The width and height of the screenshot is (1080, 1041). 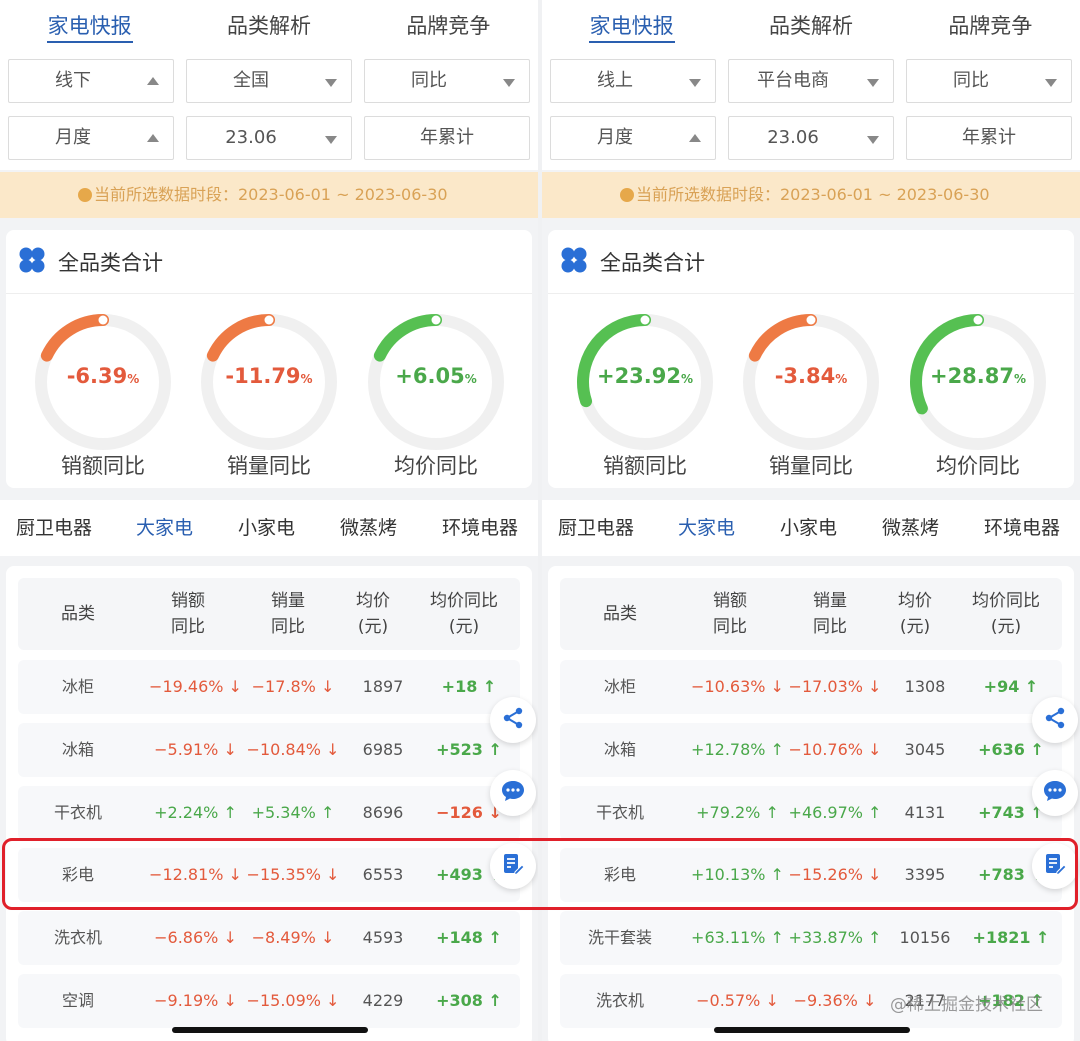 I want to click on table-row: 冰柜 −19.46% ↓ −17.8% ↓ 1897 +18 ↑, so click(x=269, y=687).